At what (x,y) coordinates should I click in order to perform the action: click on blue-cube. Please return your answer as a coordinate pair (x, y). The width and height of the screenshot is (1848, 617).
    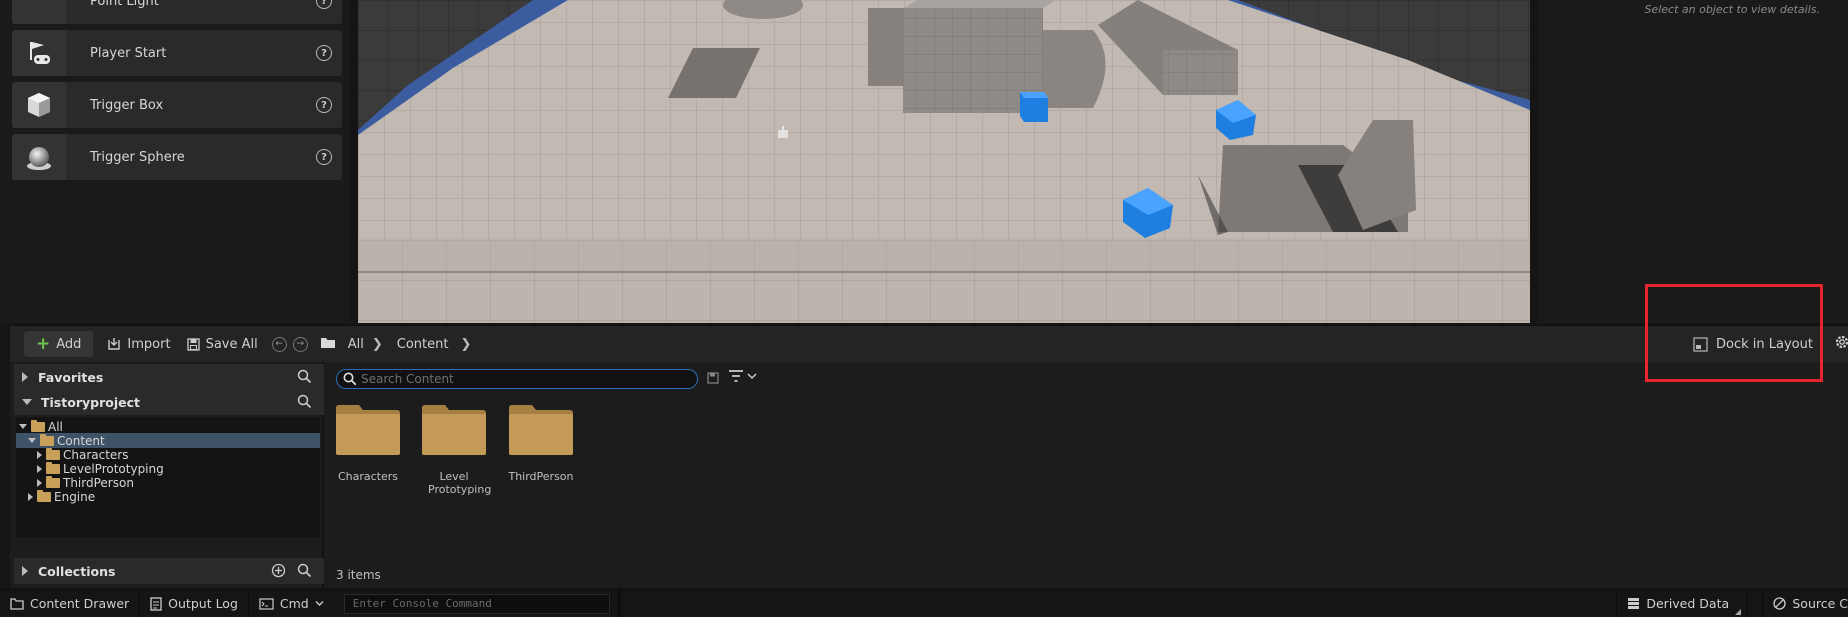
    Looking at the image, I should click on (1034, 107).